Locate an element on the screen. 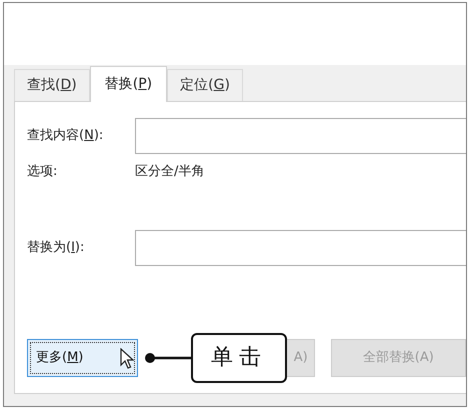 Image resolution: width=469 pixels, height=413 pixels. tab: 替换(P) is located at coordinates (129, 84).